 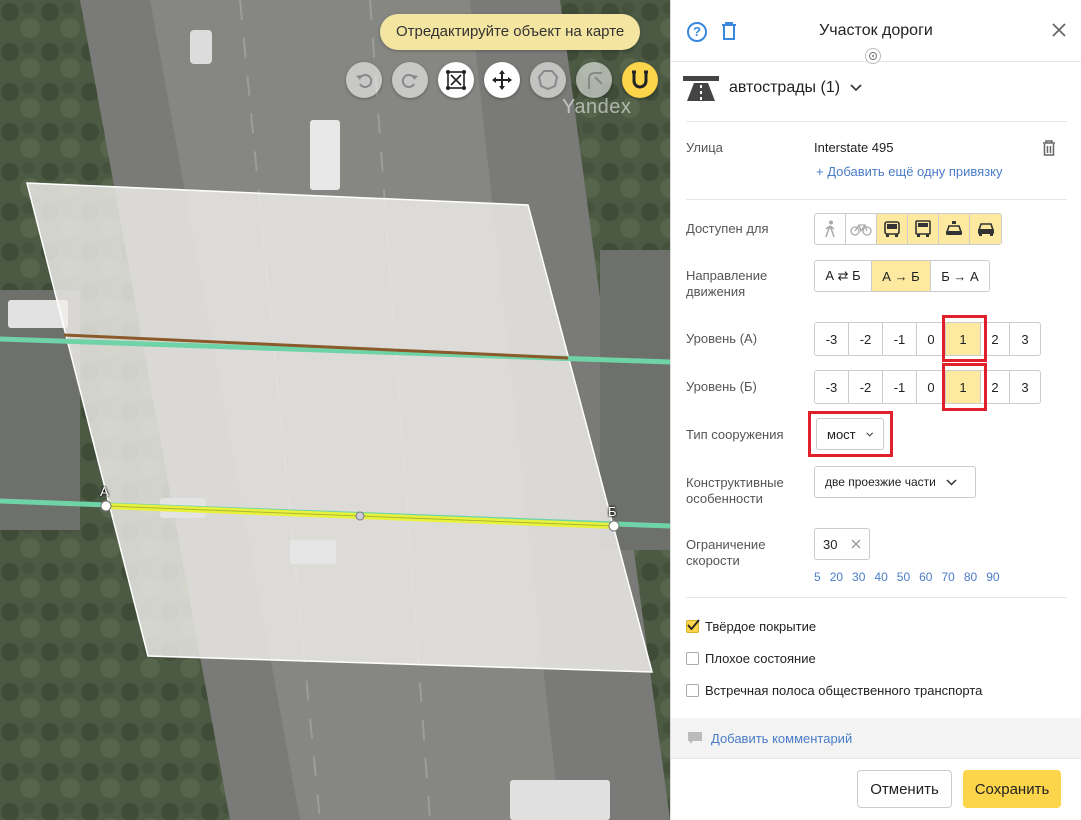 I want to click on speed-label: Ограничение скорости, so click(x=725, y=553).